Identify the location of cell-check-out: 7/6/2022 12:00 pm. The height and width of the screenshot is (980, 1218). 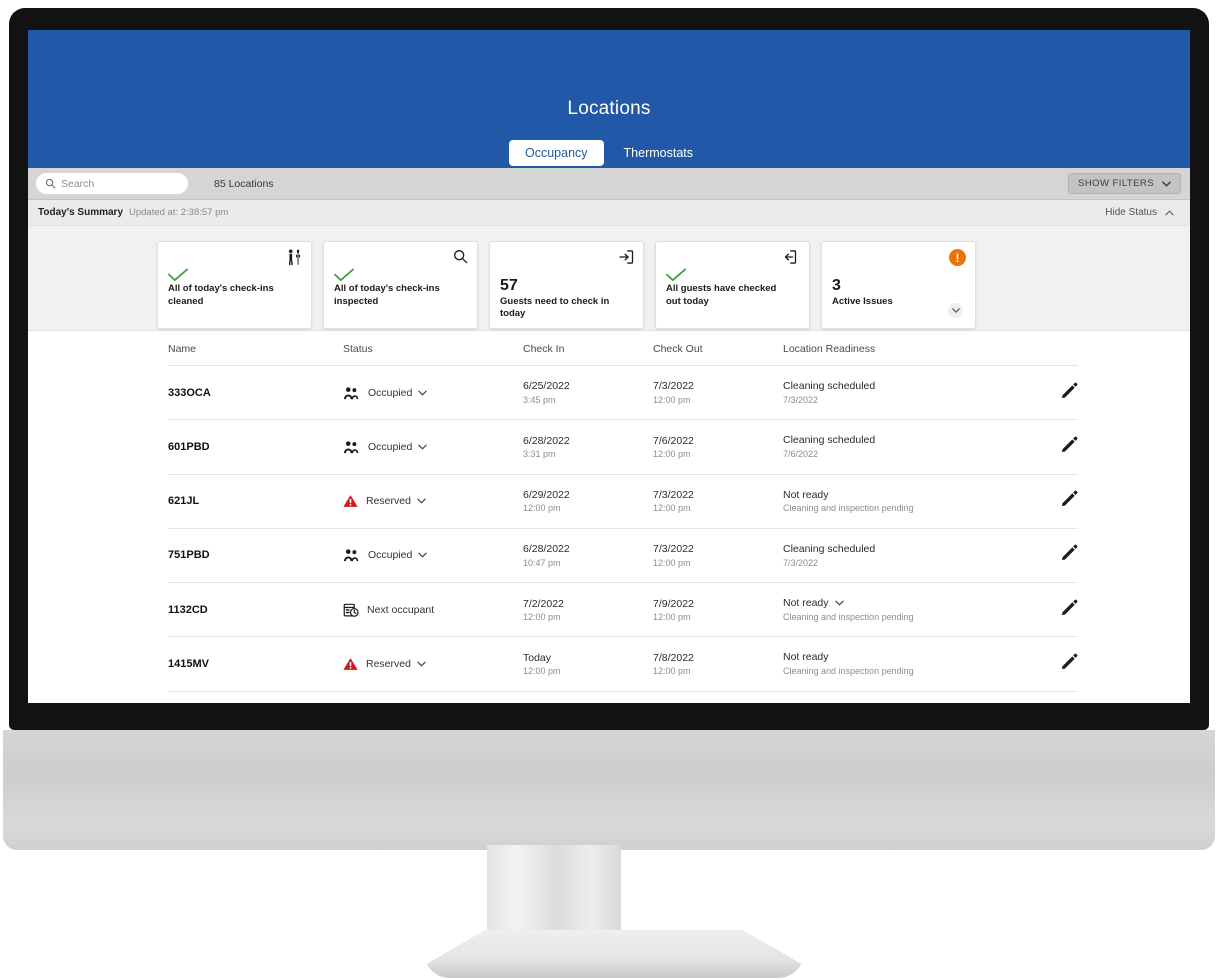
(718, 447).